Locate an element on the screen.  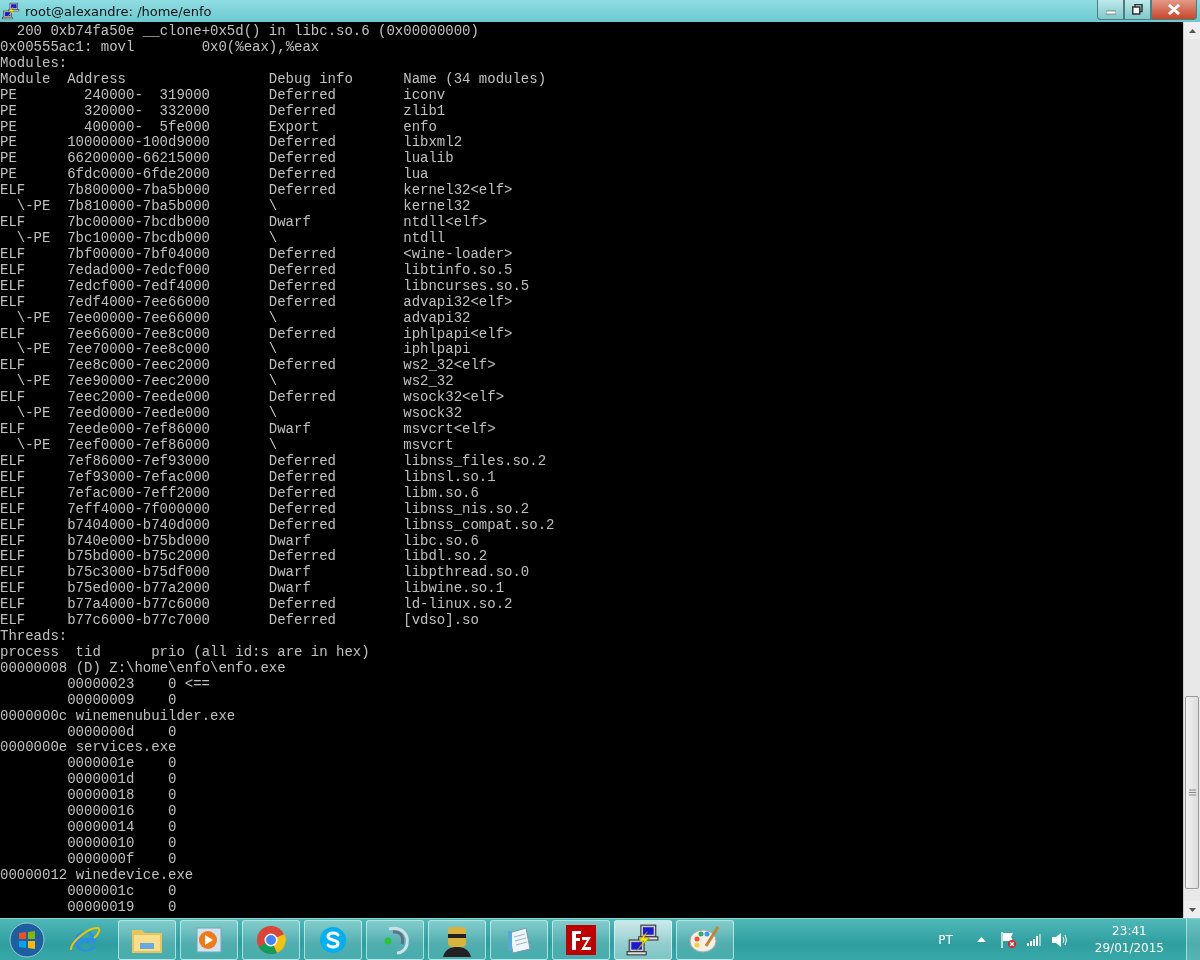
column-header: Module is located at coordinates (25, 79).